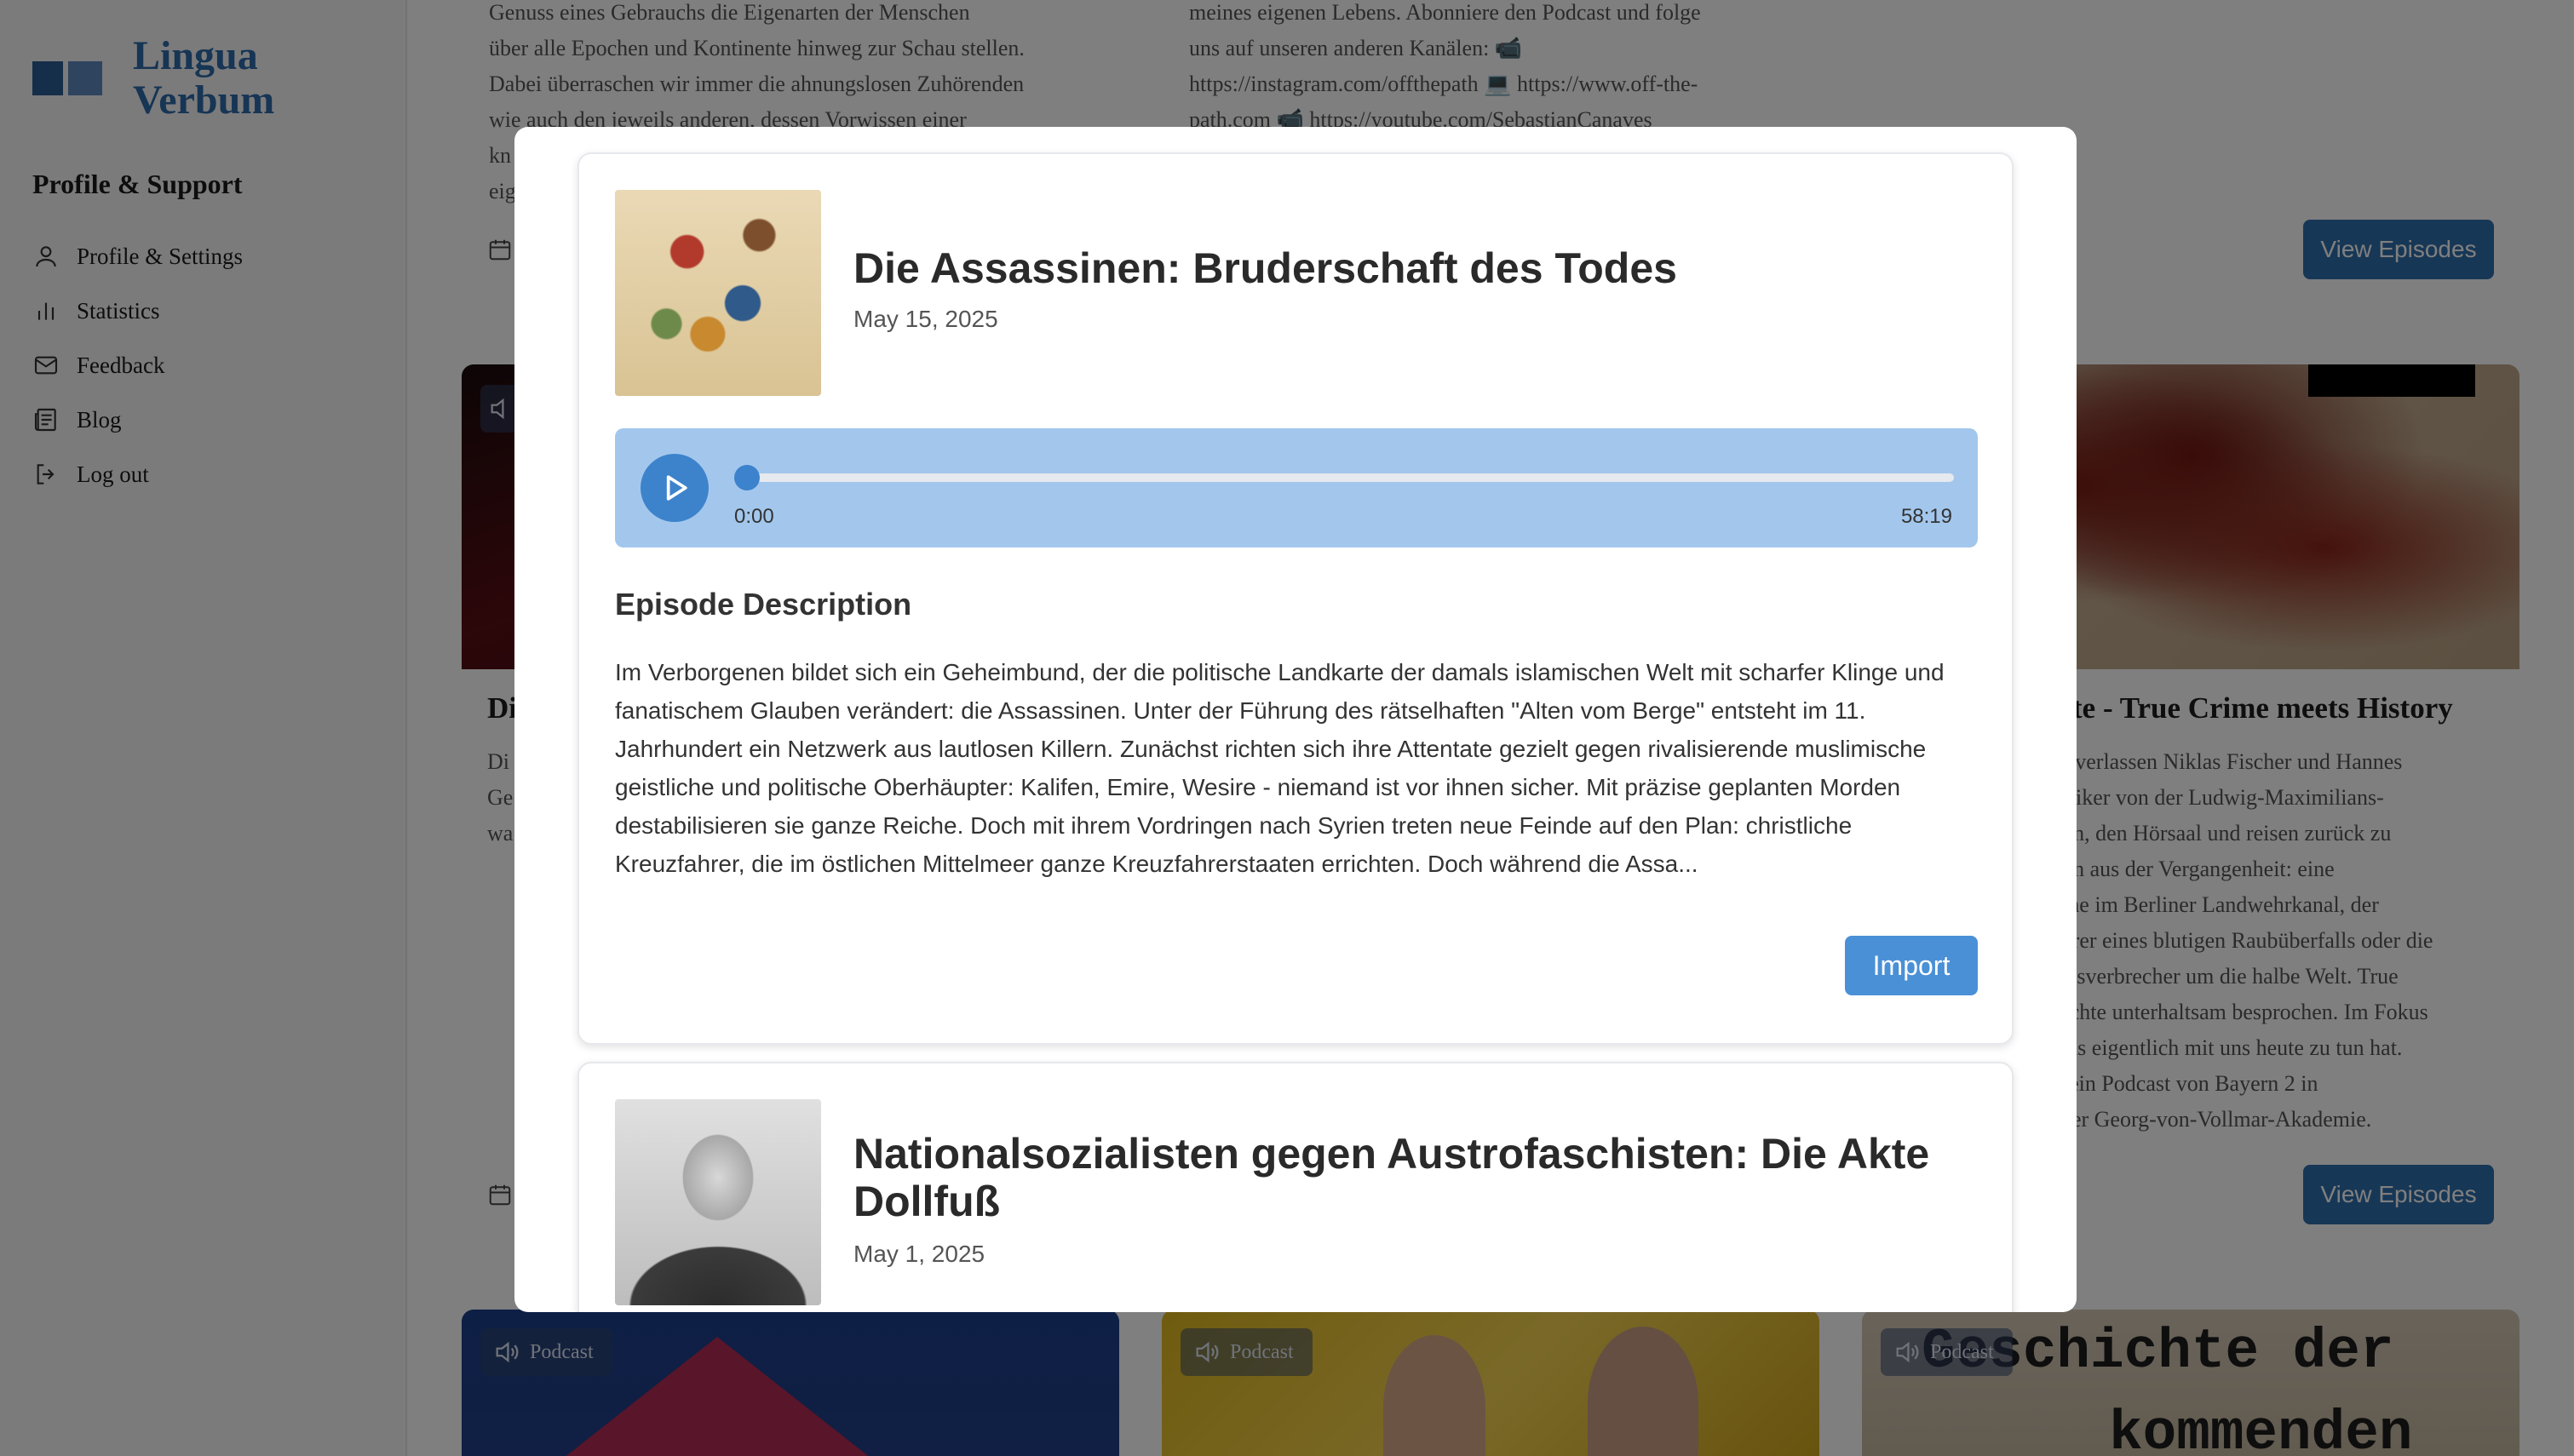 The image size is (2574, 1456). Describe the element at coordinates (926, 319) in the screenshot. I see `episode-date: May 15, 2025` at that location.